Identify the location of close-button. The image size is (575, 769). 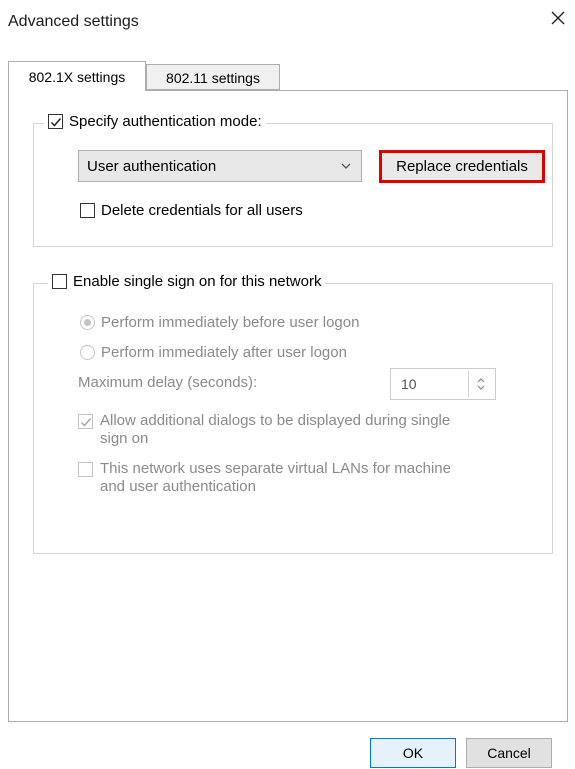
(558, 18).